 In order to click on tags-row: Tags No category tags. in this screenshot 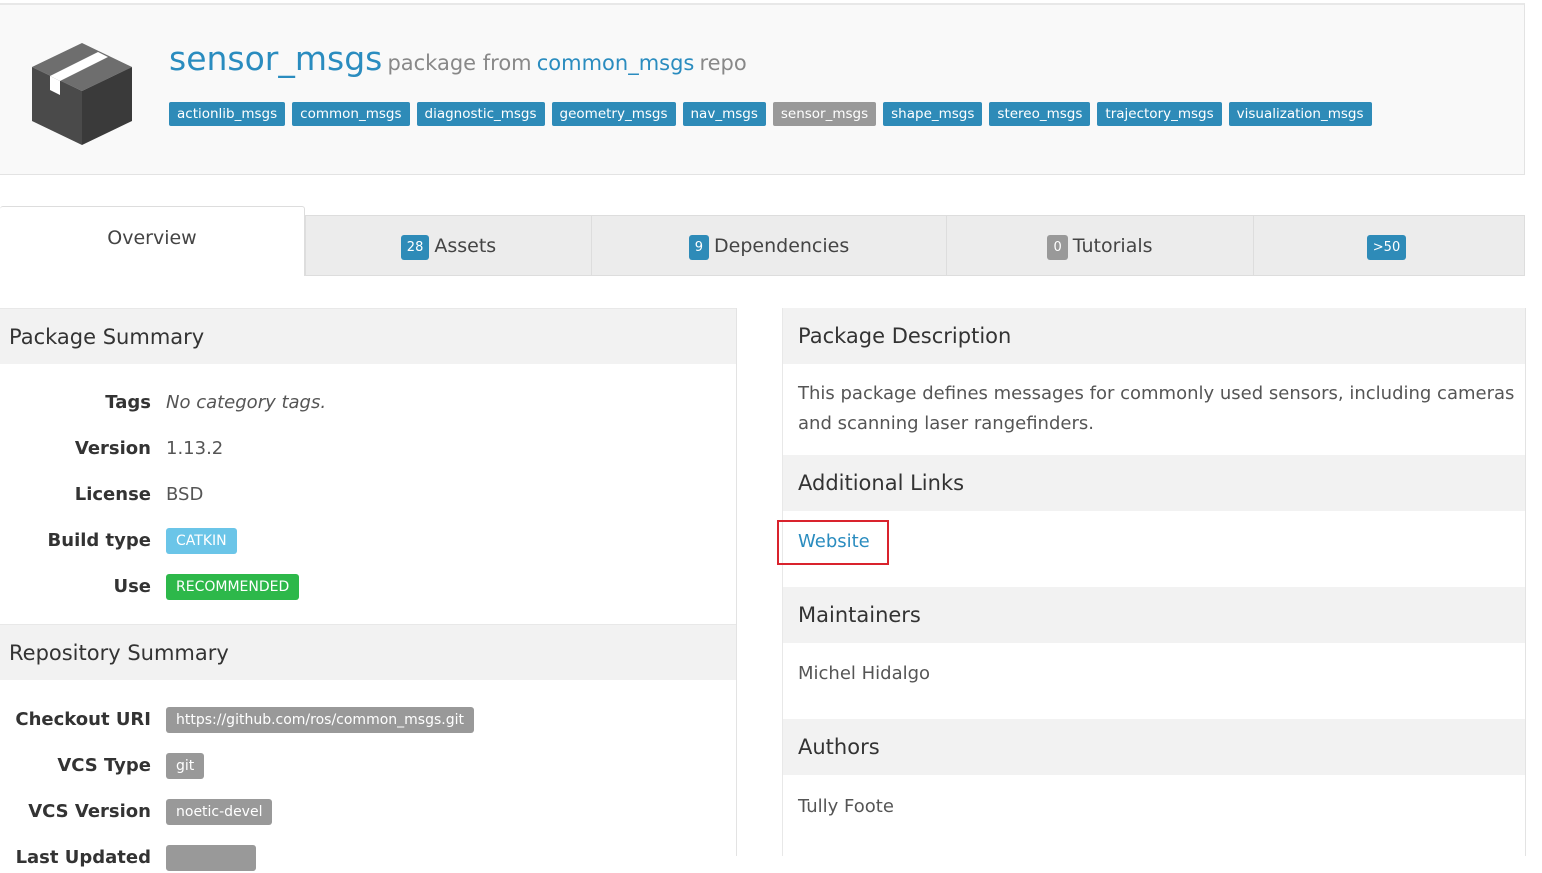, I will do `click(368, 403)`.